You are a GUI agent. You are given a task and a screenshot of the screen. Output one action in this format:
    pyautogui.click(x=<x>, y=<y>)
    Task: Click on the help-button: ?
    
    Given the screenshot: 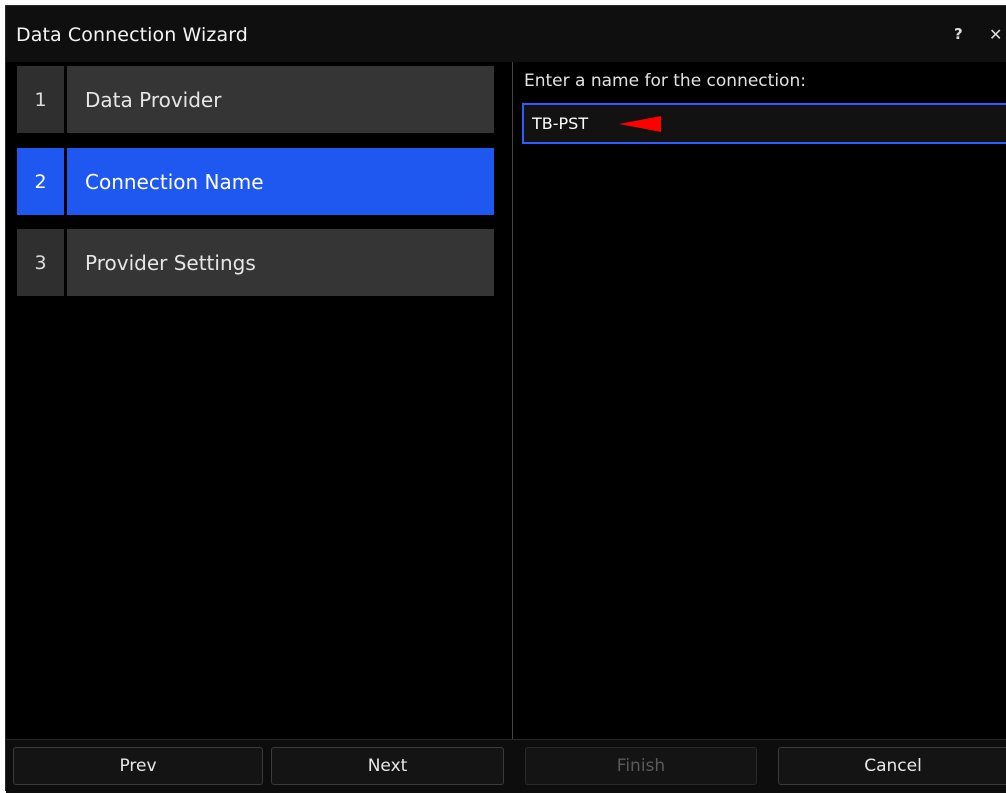 What is the action you would take?
    pyautogui.click(x=958, y=34)
    